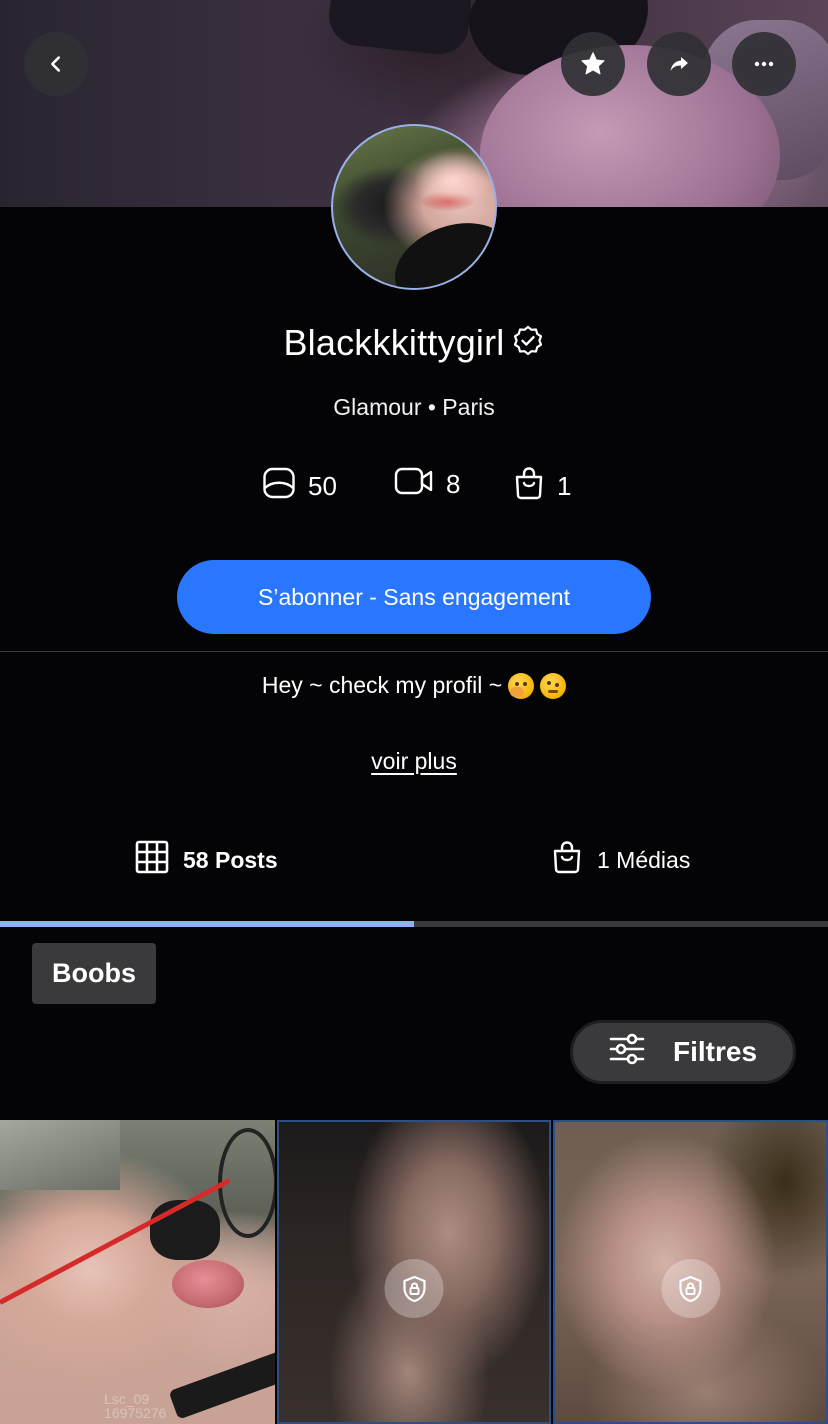 This screenshot has width=828, height=1424. I want to click on bio: Hey ~ check my profil ~, so click(414, 685).